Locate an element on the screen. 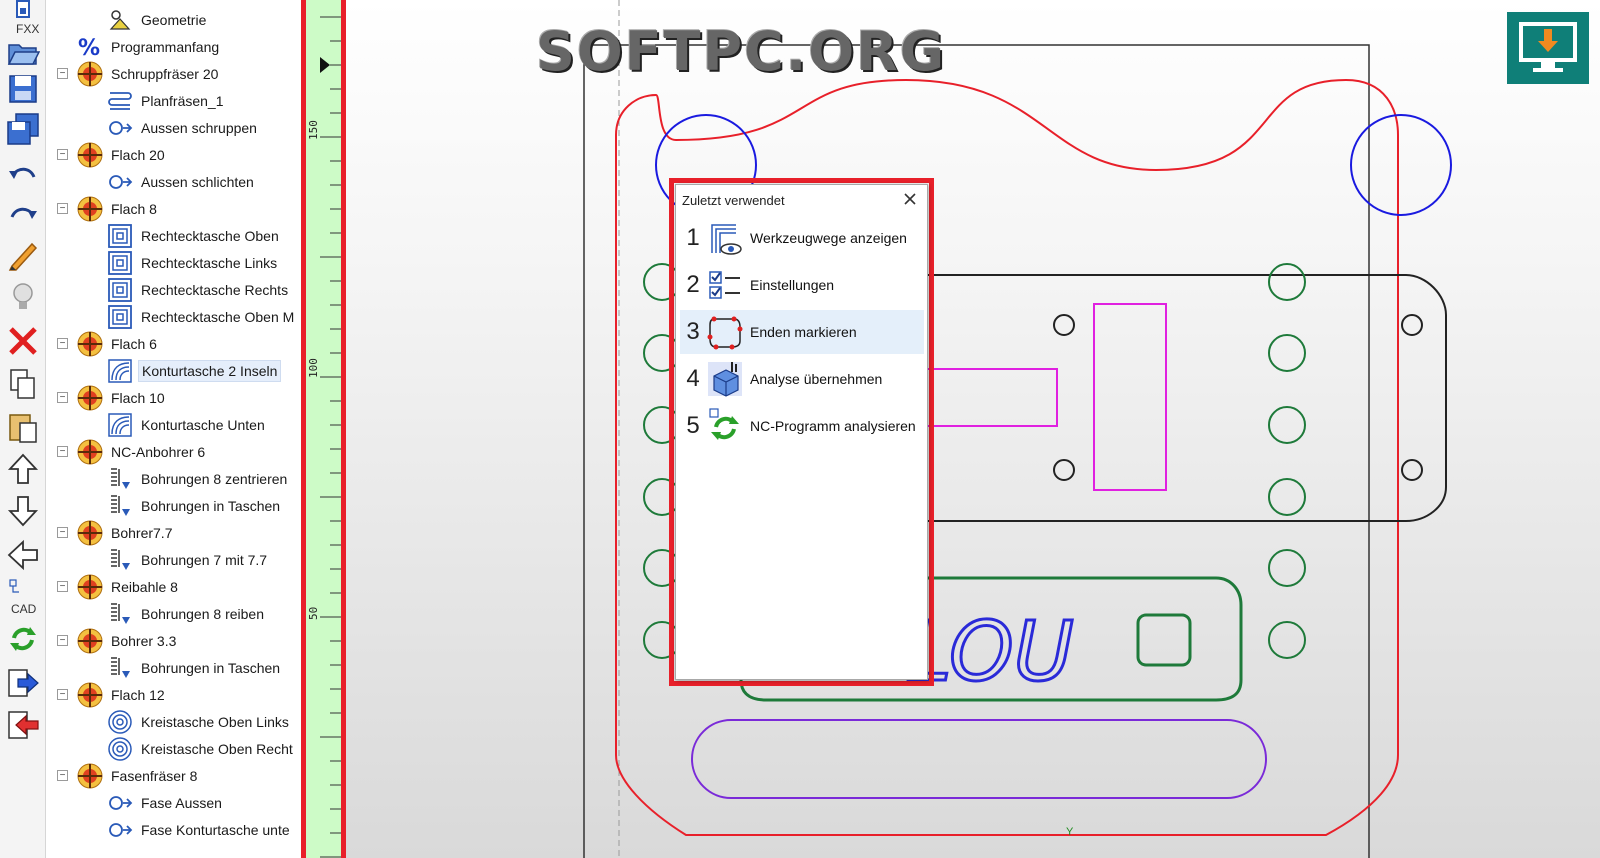  copy-icon is located at coordinates (23, 384).